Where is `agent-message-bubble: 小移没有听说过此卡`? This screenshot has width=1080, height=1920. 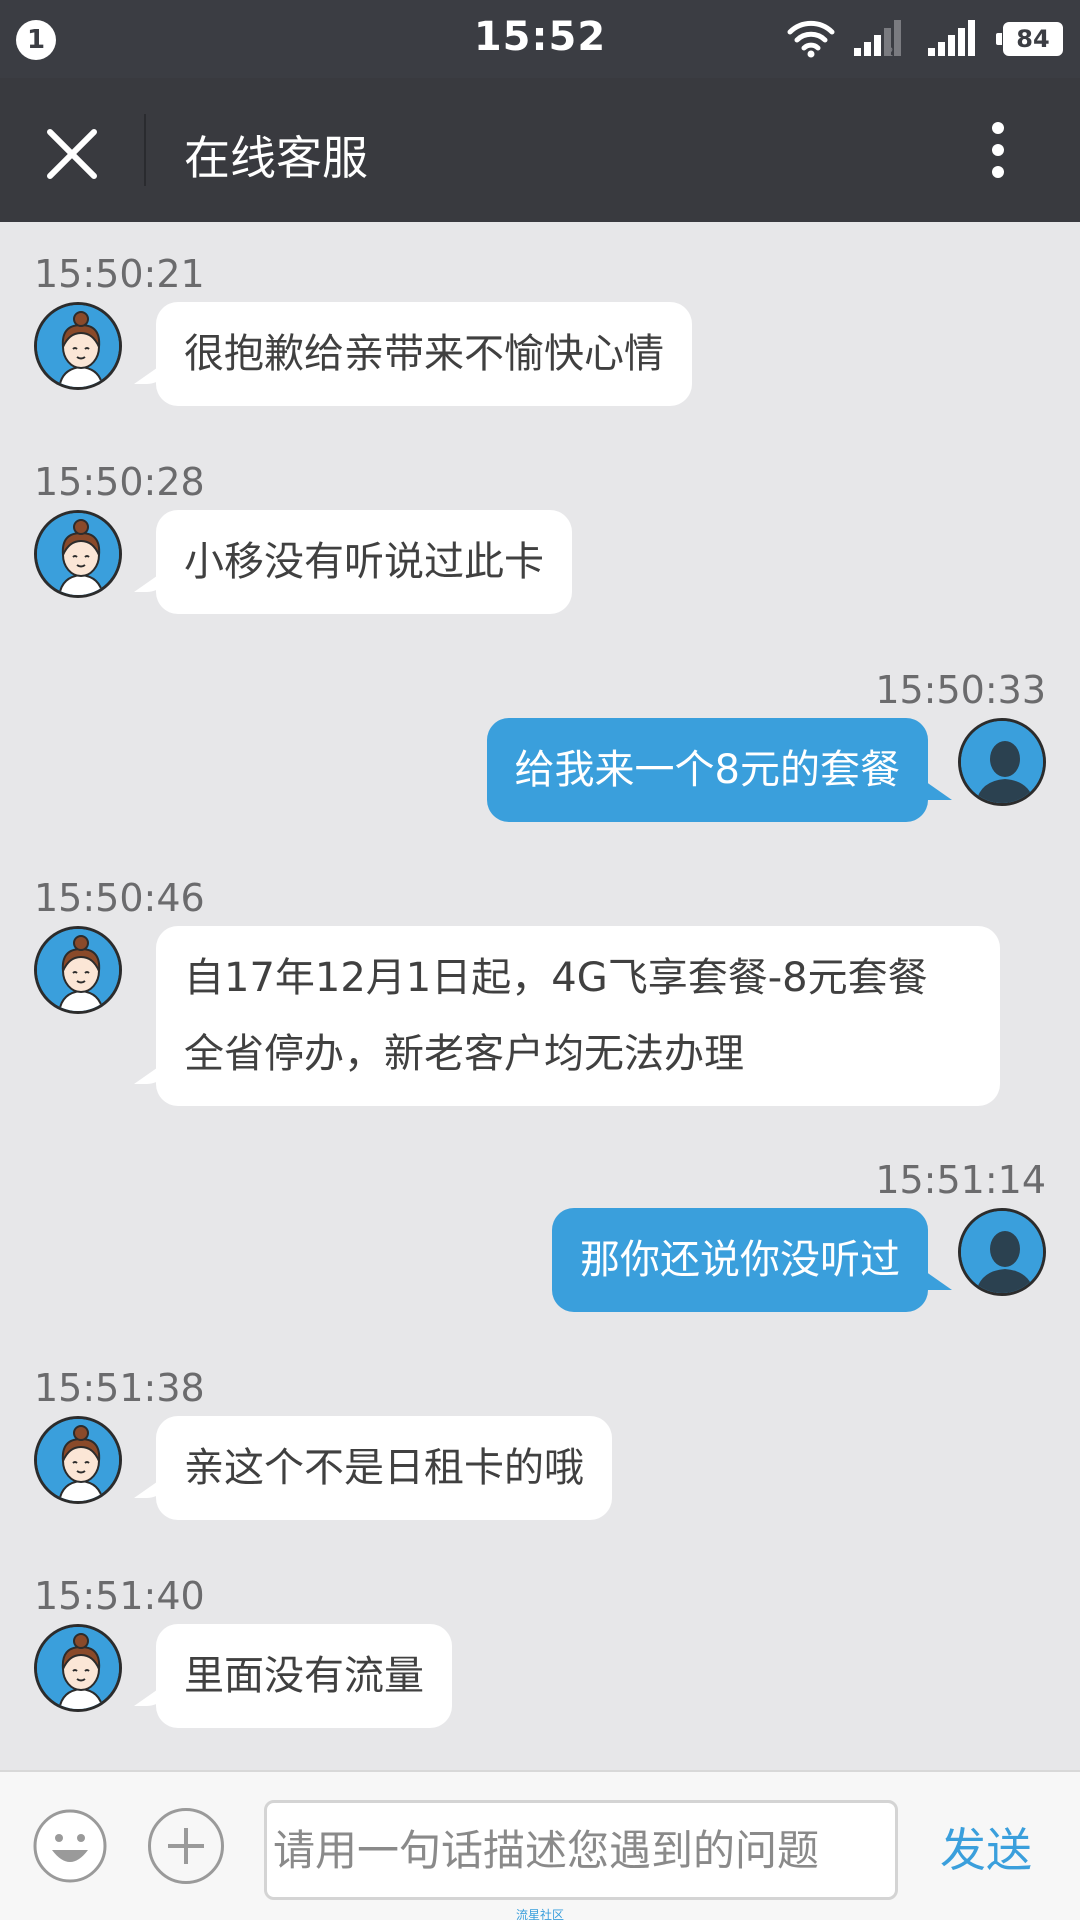
agent-message-bubble: 小移没有听说过此卡 is located at coordinates (364, 562).